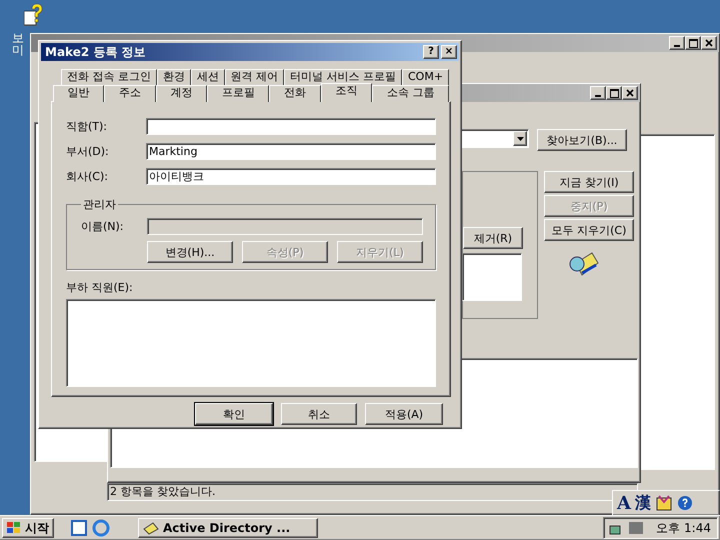 The height and width of the screenshot is (540, 720). What do you see at coordinates (28, 528) in the screenshot?
I see `start-button: 시작` at bounding box center [28, 528].